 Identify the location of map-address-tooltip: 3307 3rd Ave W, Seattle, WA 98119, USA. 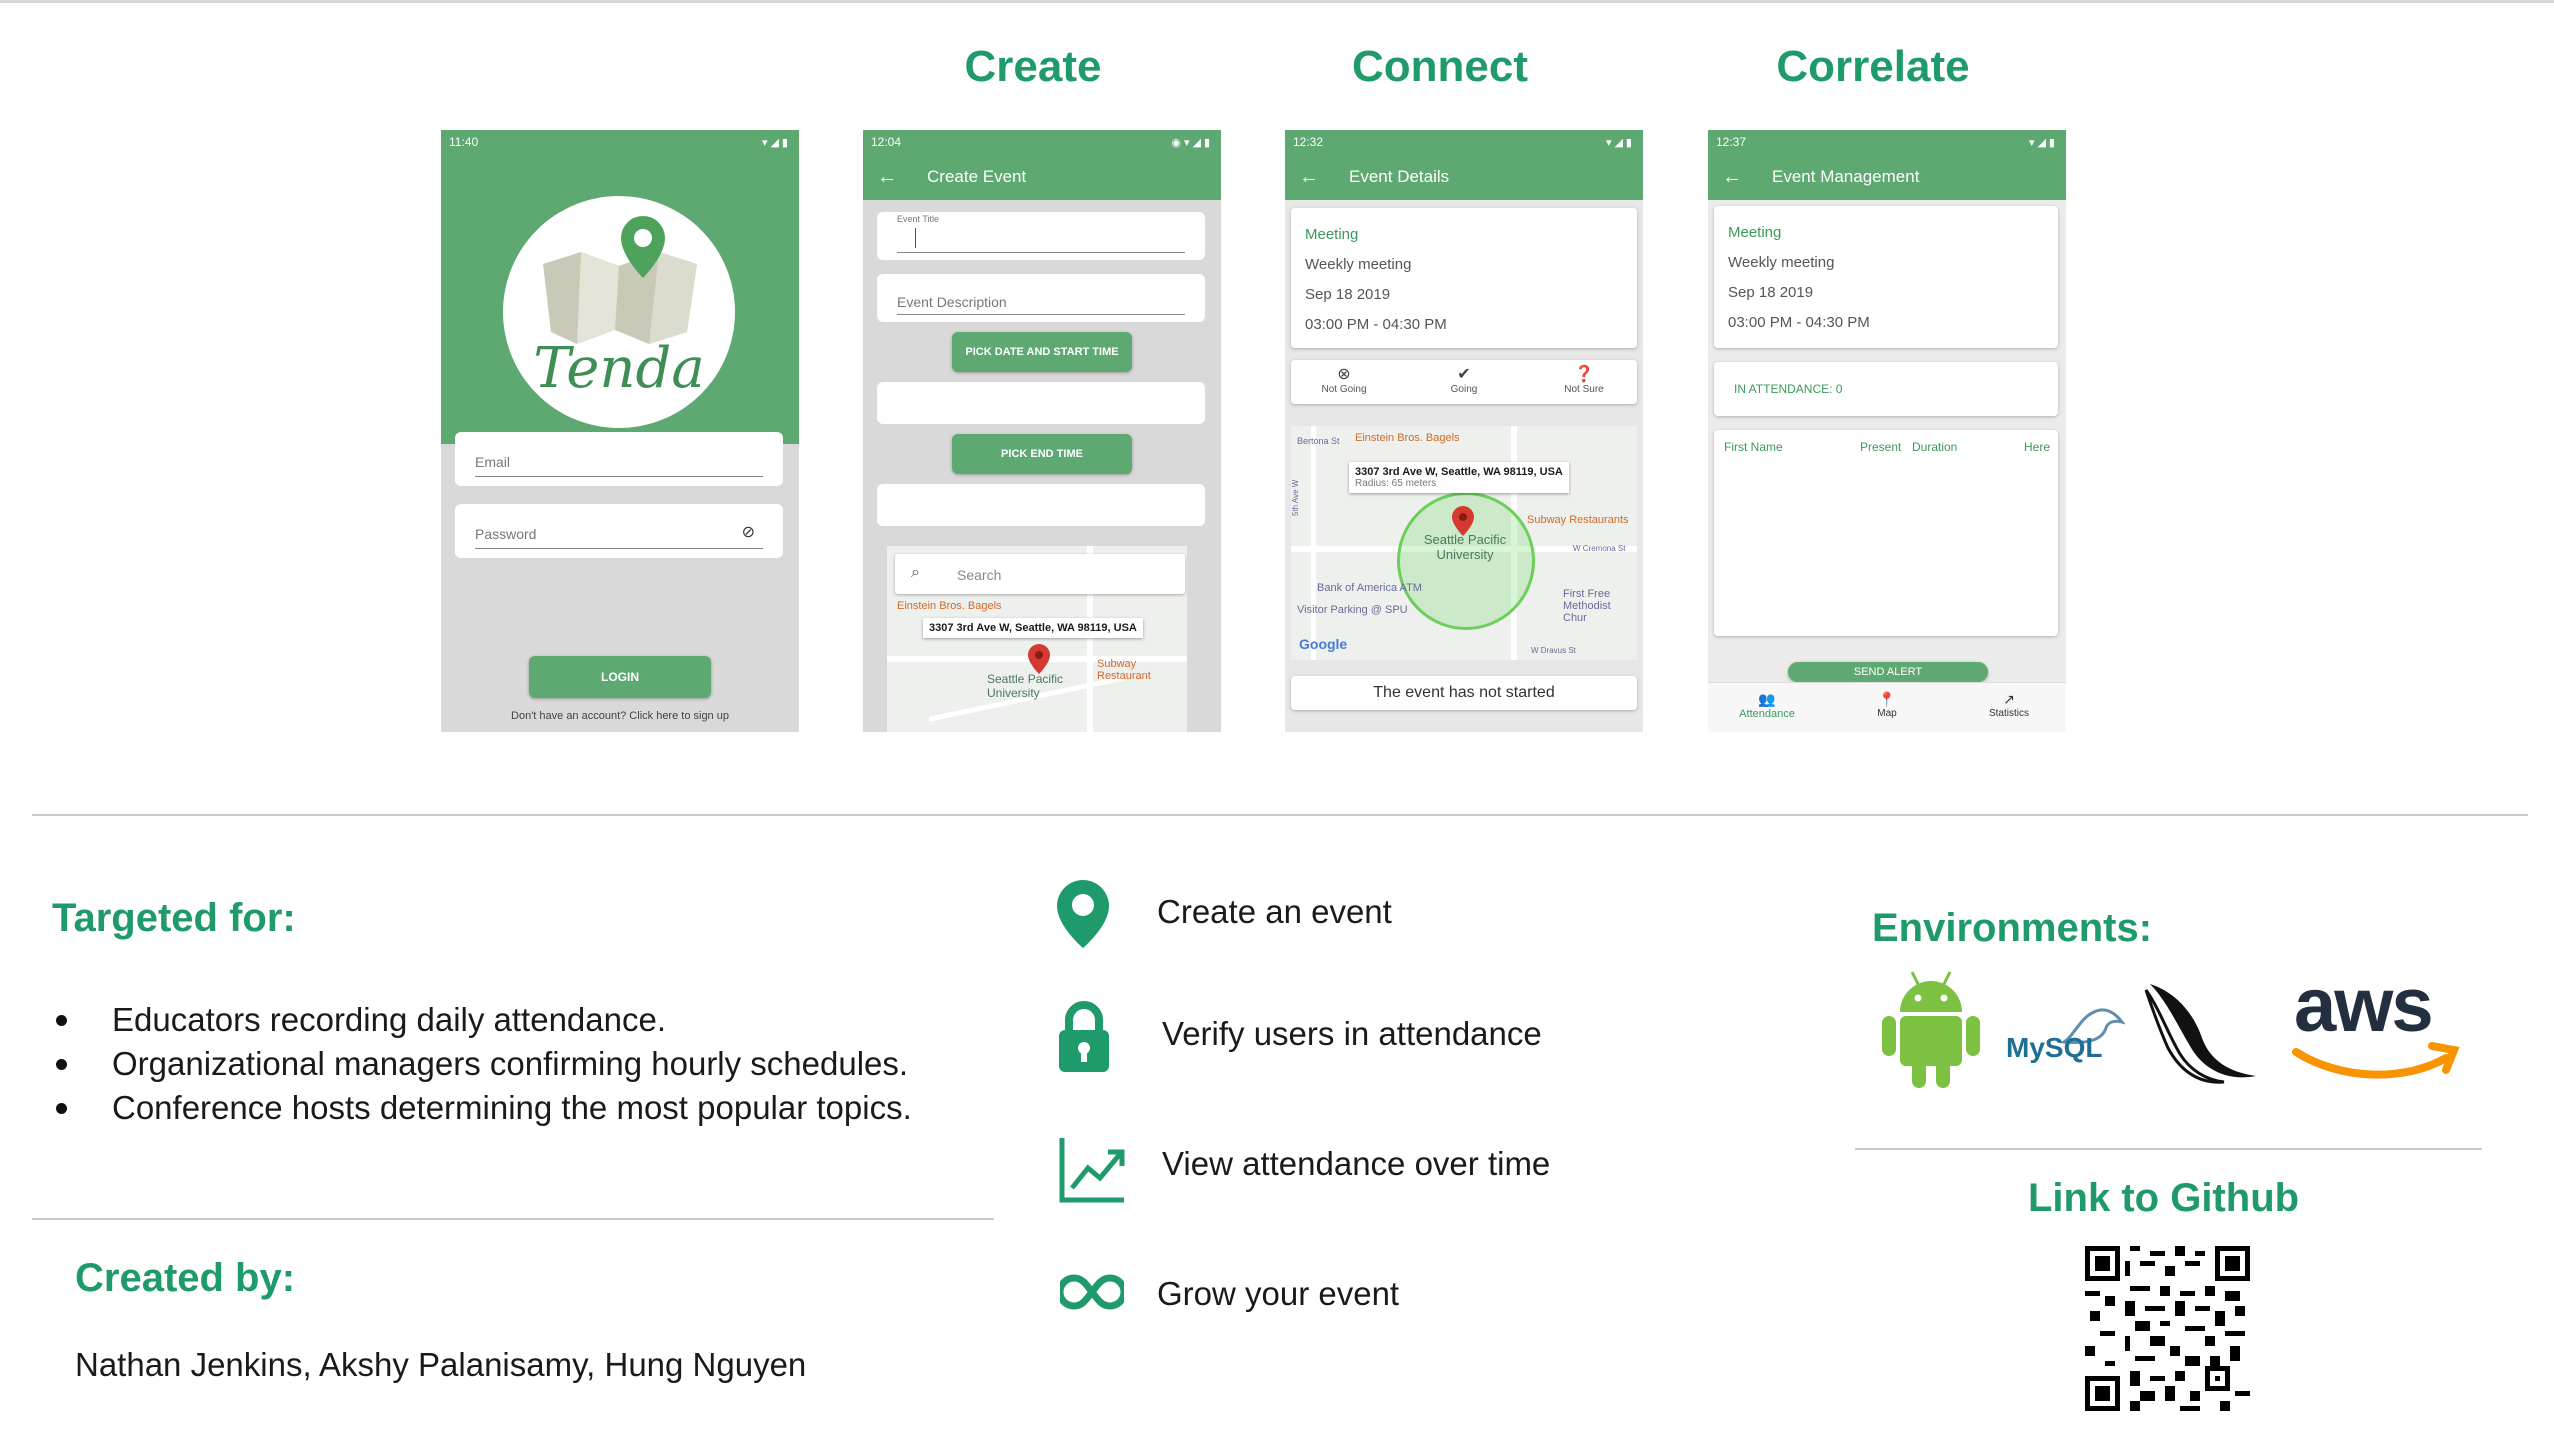
(1033, 628).